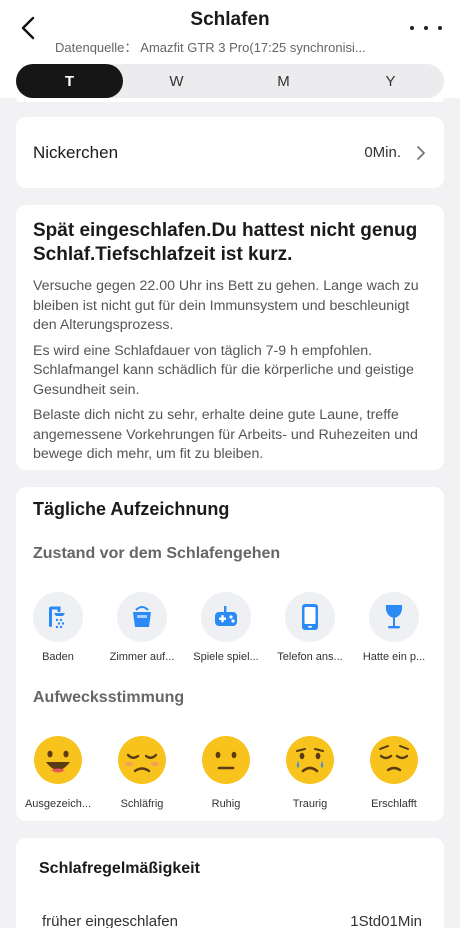 The height and width of the screenshot is (928, 460). I want to click on happy-face-icon, so click(58, 760).